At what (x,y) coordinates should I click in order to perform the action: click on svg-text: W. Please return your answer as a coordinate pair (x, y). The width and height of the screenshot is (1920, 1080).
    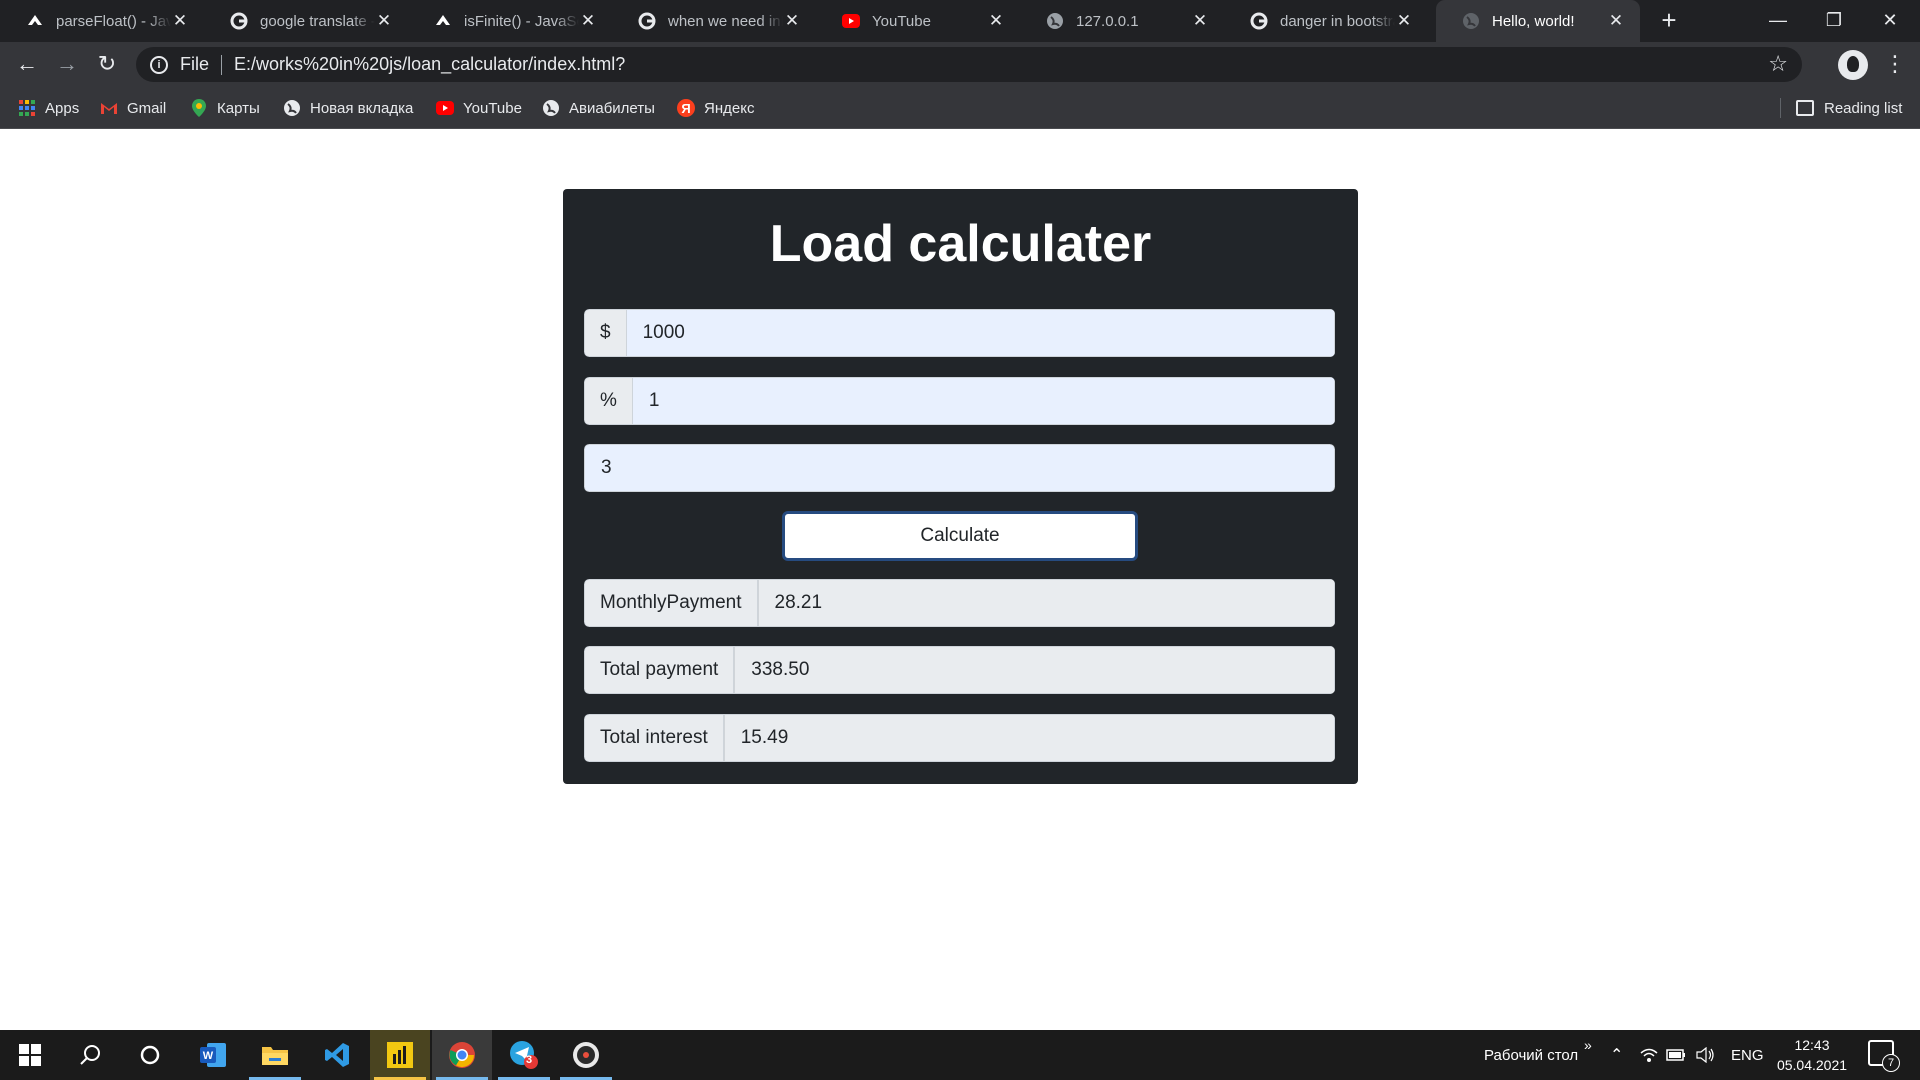
    Looking at the image, I should click on (208, 1056).